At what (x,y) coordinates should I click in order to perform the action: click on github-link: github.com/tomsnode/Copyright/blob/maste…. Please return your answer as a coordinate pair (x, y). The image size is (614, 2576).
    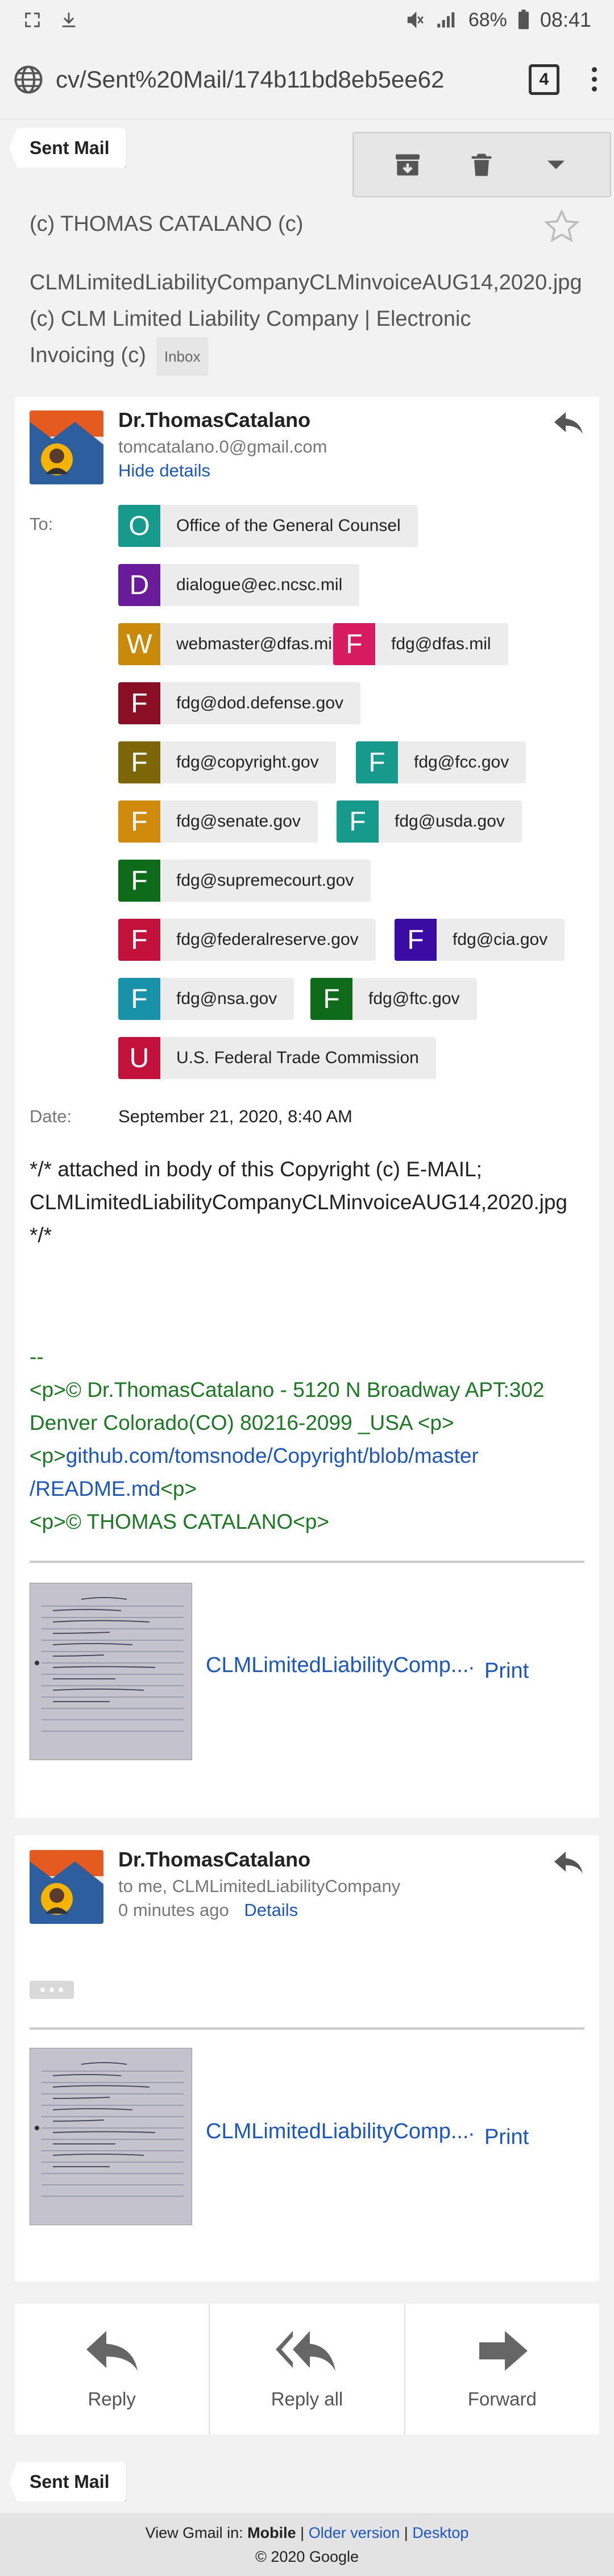
    Looking at the image, I should click on (272, 1456).